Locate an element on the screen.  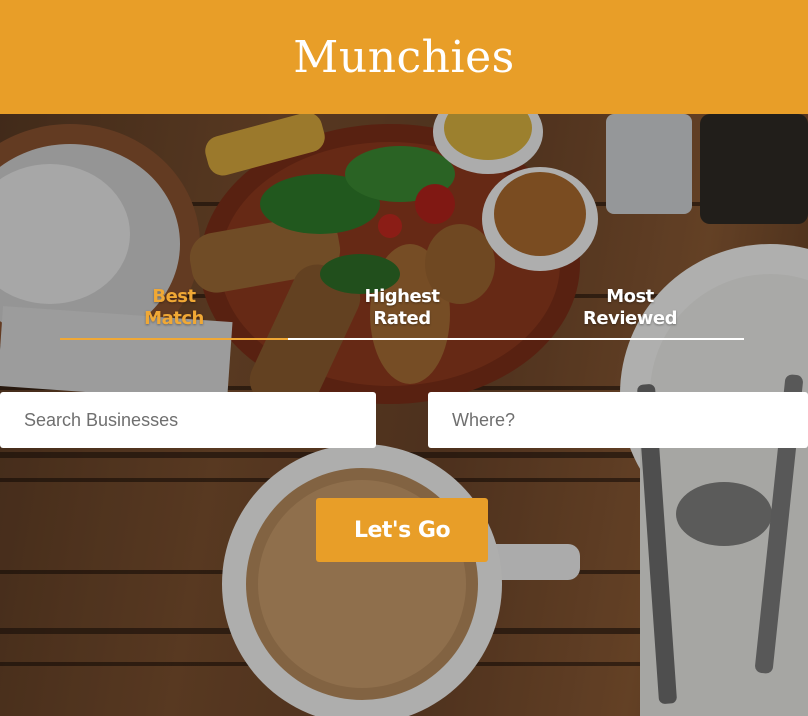
tab-label-line1: Best is located at coordinates (174, 296).